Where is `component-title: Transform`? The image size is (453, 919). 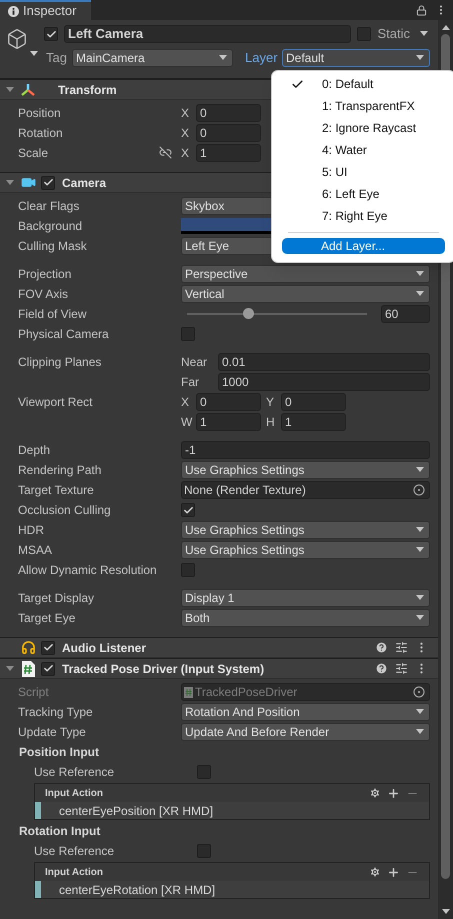
component-title: Transform is located at coordinates (87, 90).